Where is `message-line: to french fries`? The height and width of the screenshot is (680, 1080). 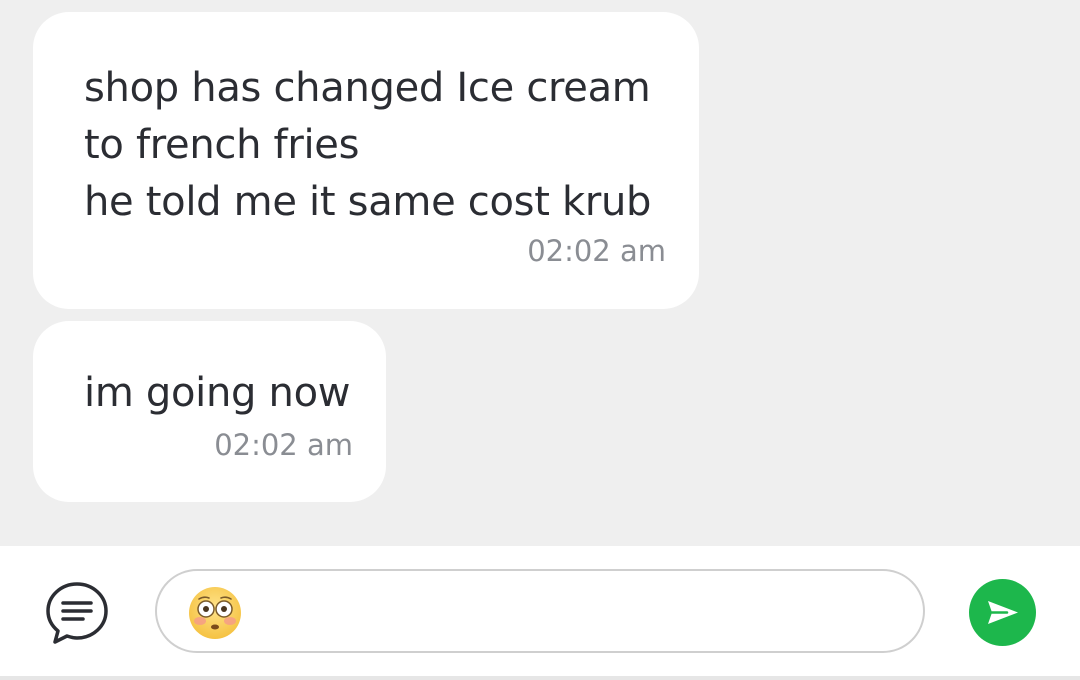 message-line: to french fries is located at coordinates (222, 145).